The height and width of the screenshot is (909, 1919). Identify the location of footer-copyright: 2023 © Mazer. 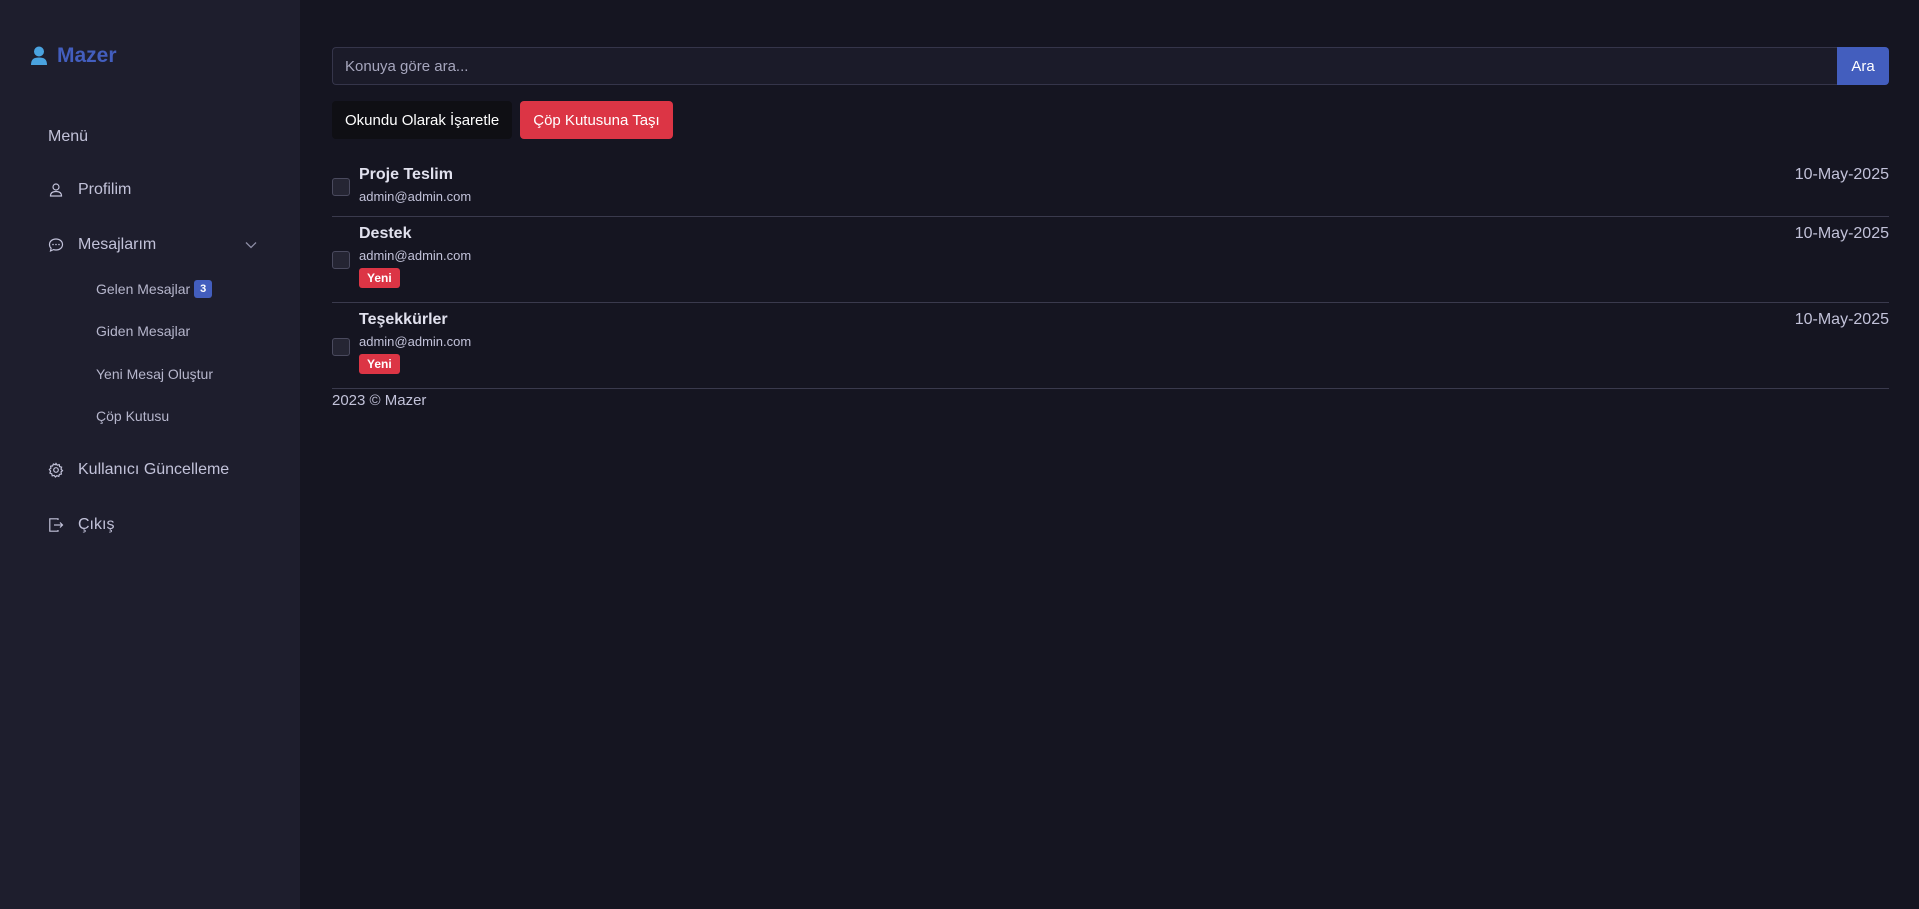
(379, 400).